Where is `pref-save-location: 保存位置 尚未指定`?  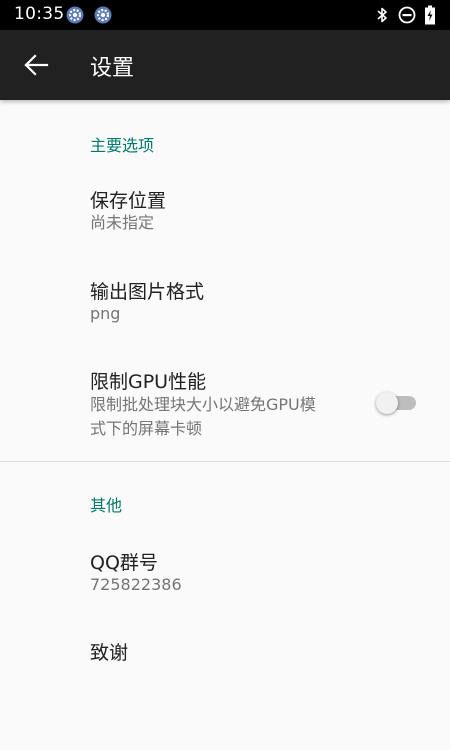 pref-save-location: 保存位置 尚未指定 is located at coordinates (225, 206).